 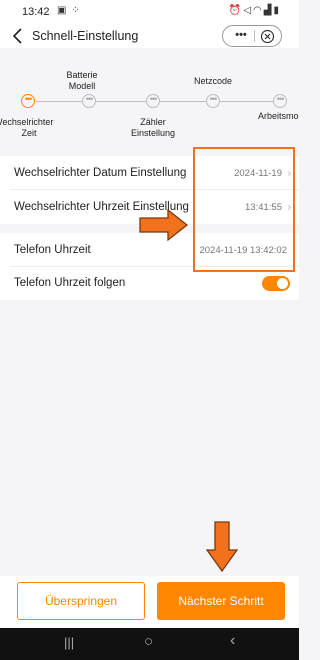 I want to click on step-label-meter-settings: Zähler Einstellung, so click(x=153, y=128).